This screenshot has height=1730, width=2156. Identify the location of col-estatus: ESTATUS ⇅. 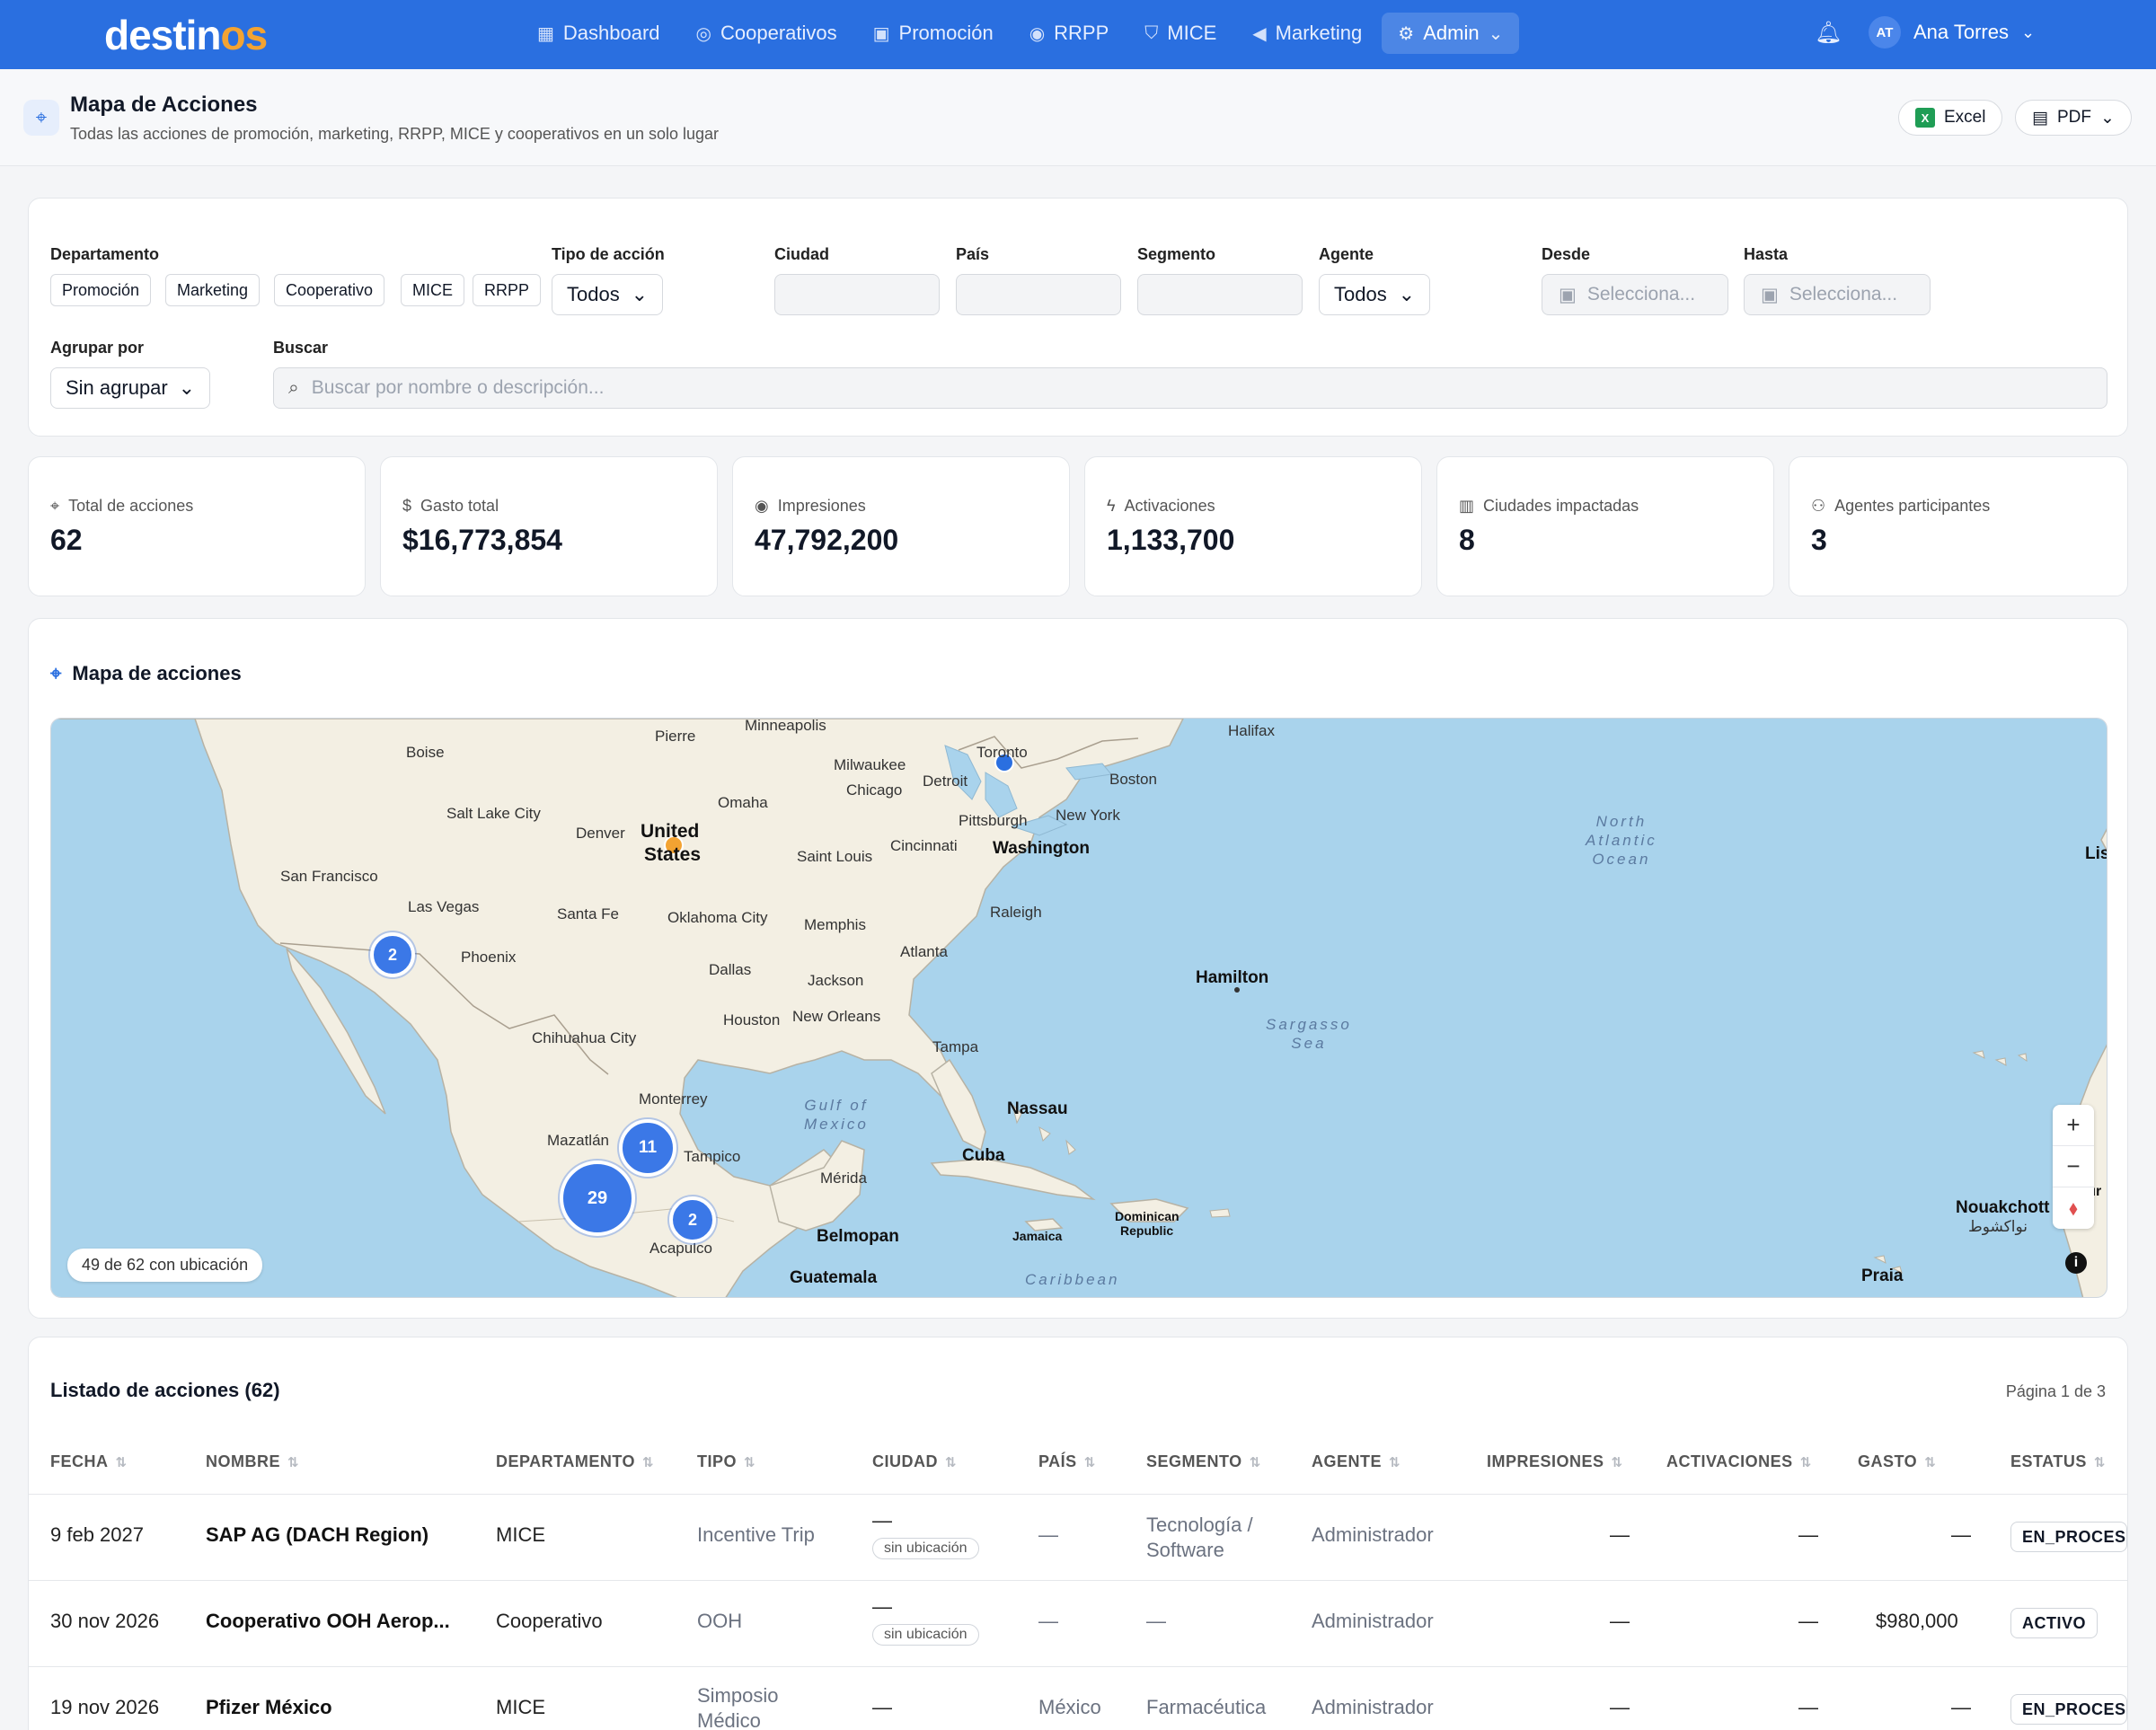
(2058, 1461).